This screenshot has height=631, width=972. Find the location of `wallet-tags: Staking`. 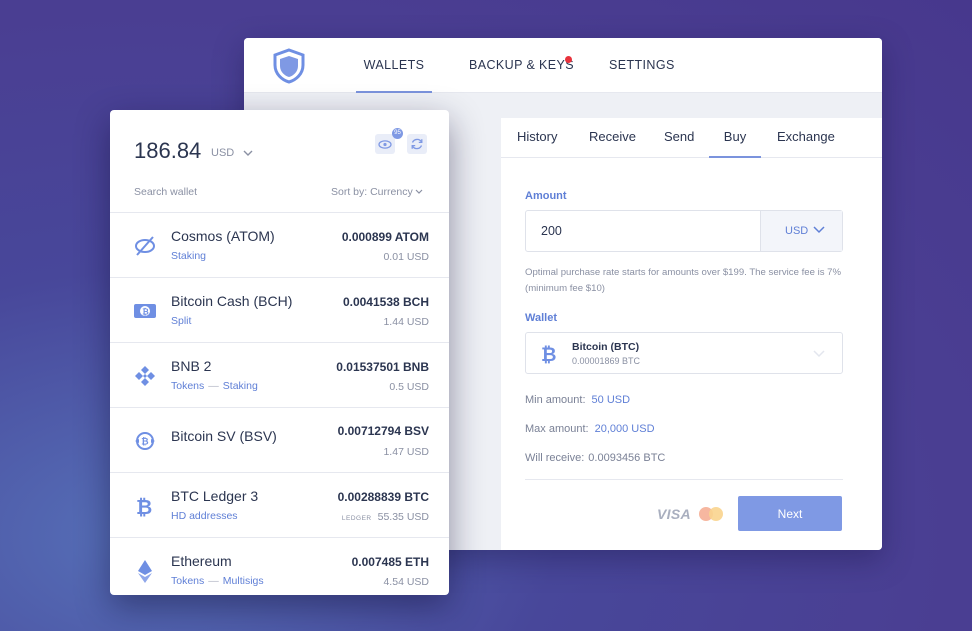

wallet-tags: Staking is located at coordinates (188, 256).